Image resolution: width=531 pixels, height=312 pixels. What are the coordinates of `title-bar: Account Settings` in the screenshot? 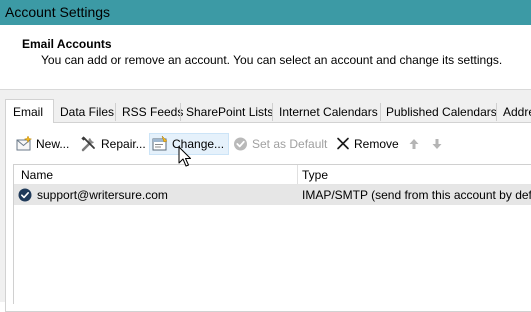 It's located at (265, 12).